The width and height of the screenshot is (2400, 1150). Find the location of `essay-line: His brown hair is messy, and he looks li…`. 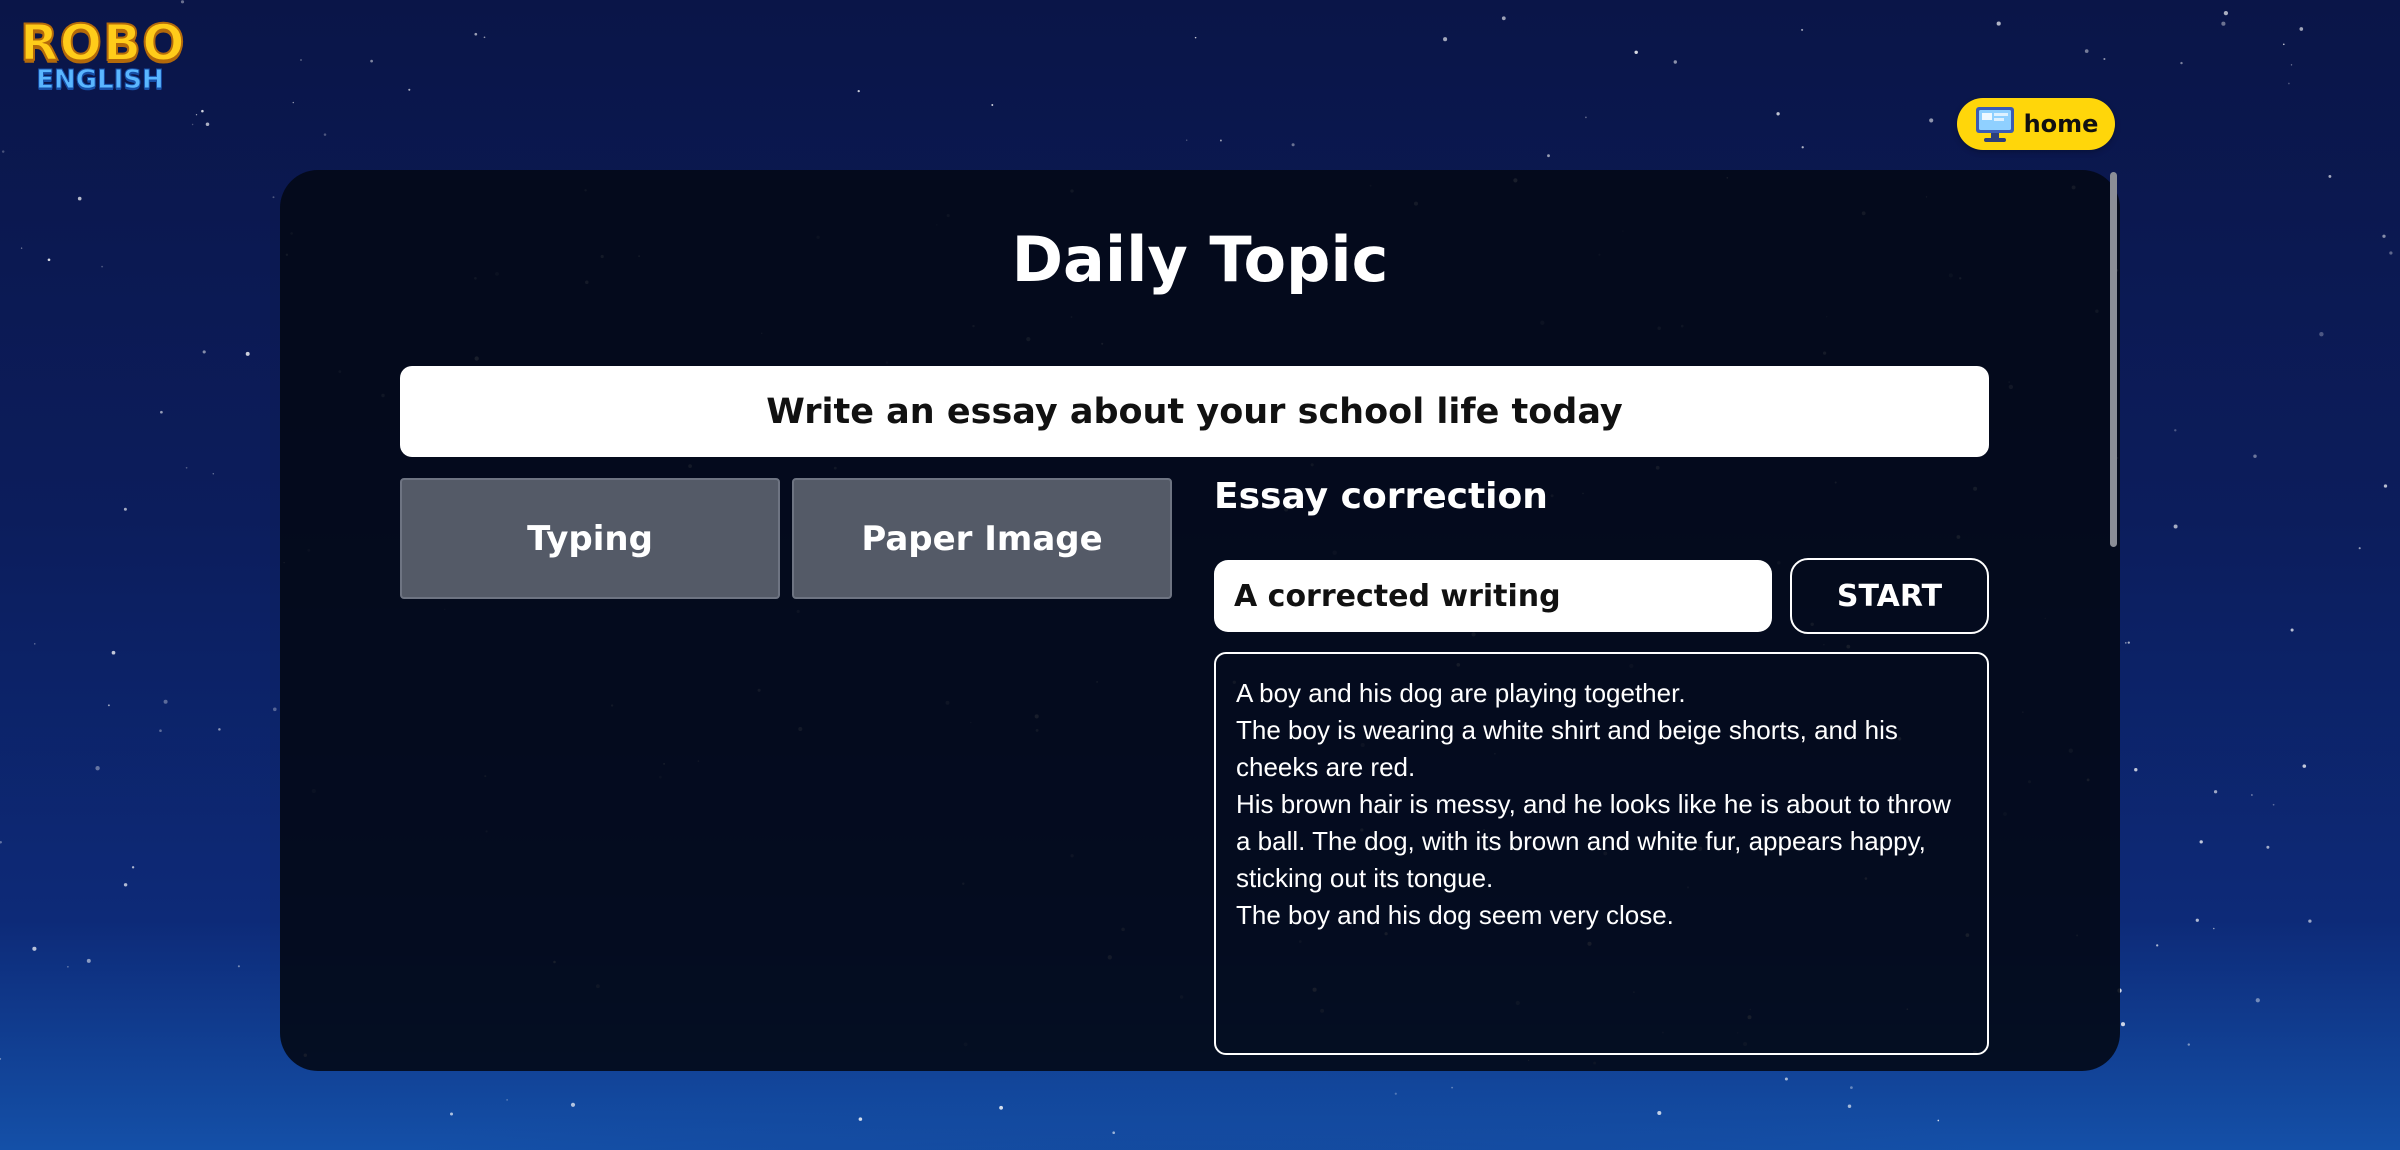

essay-line: His brown hair is messy, and he looks li… is located at coordinates (1593, 841).